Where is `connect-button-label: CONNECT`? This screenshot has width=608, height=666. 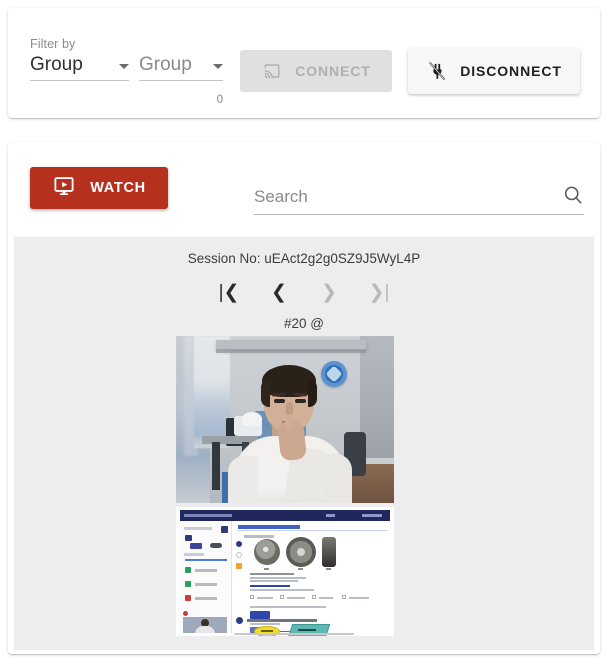 connect-button-label: CONNECT is located at coordinates (333, 71).